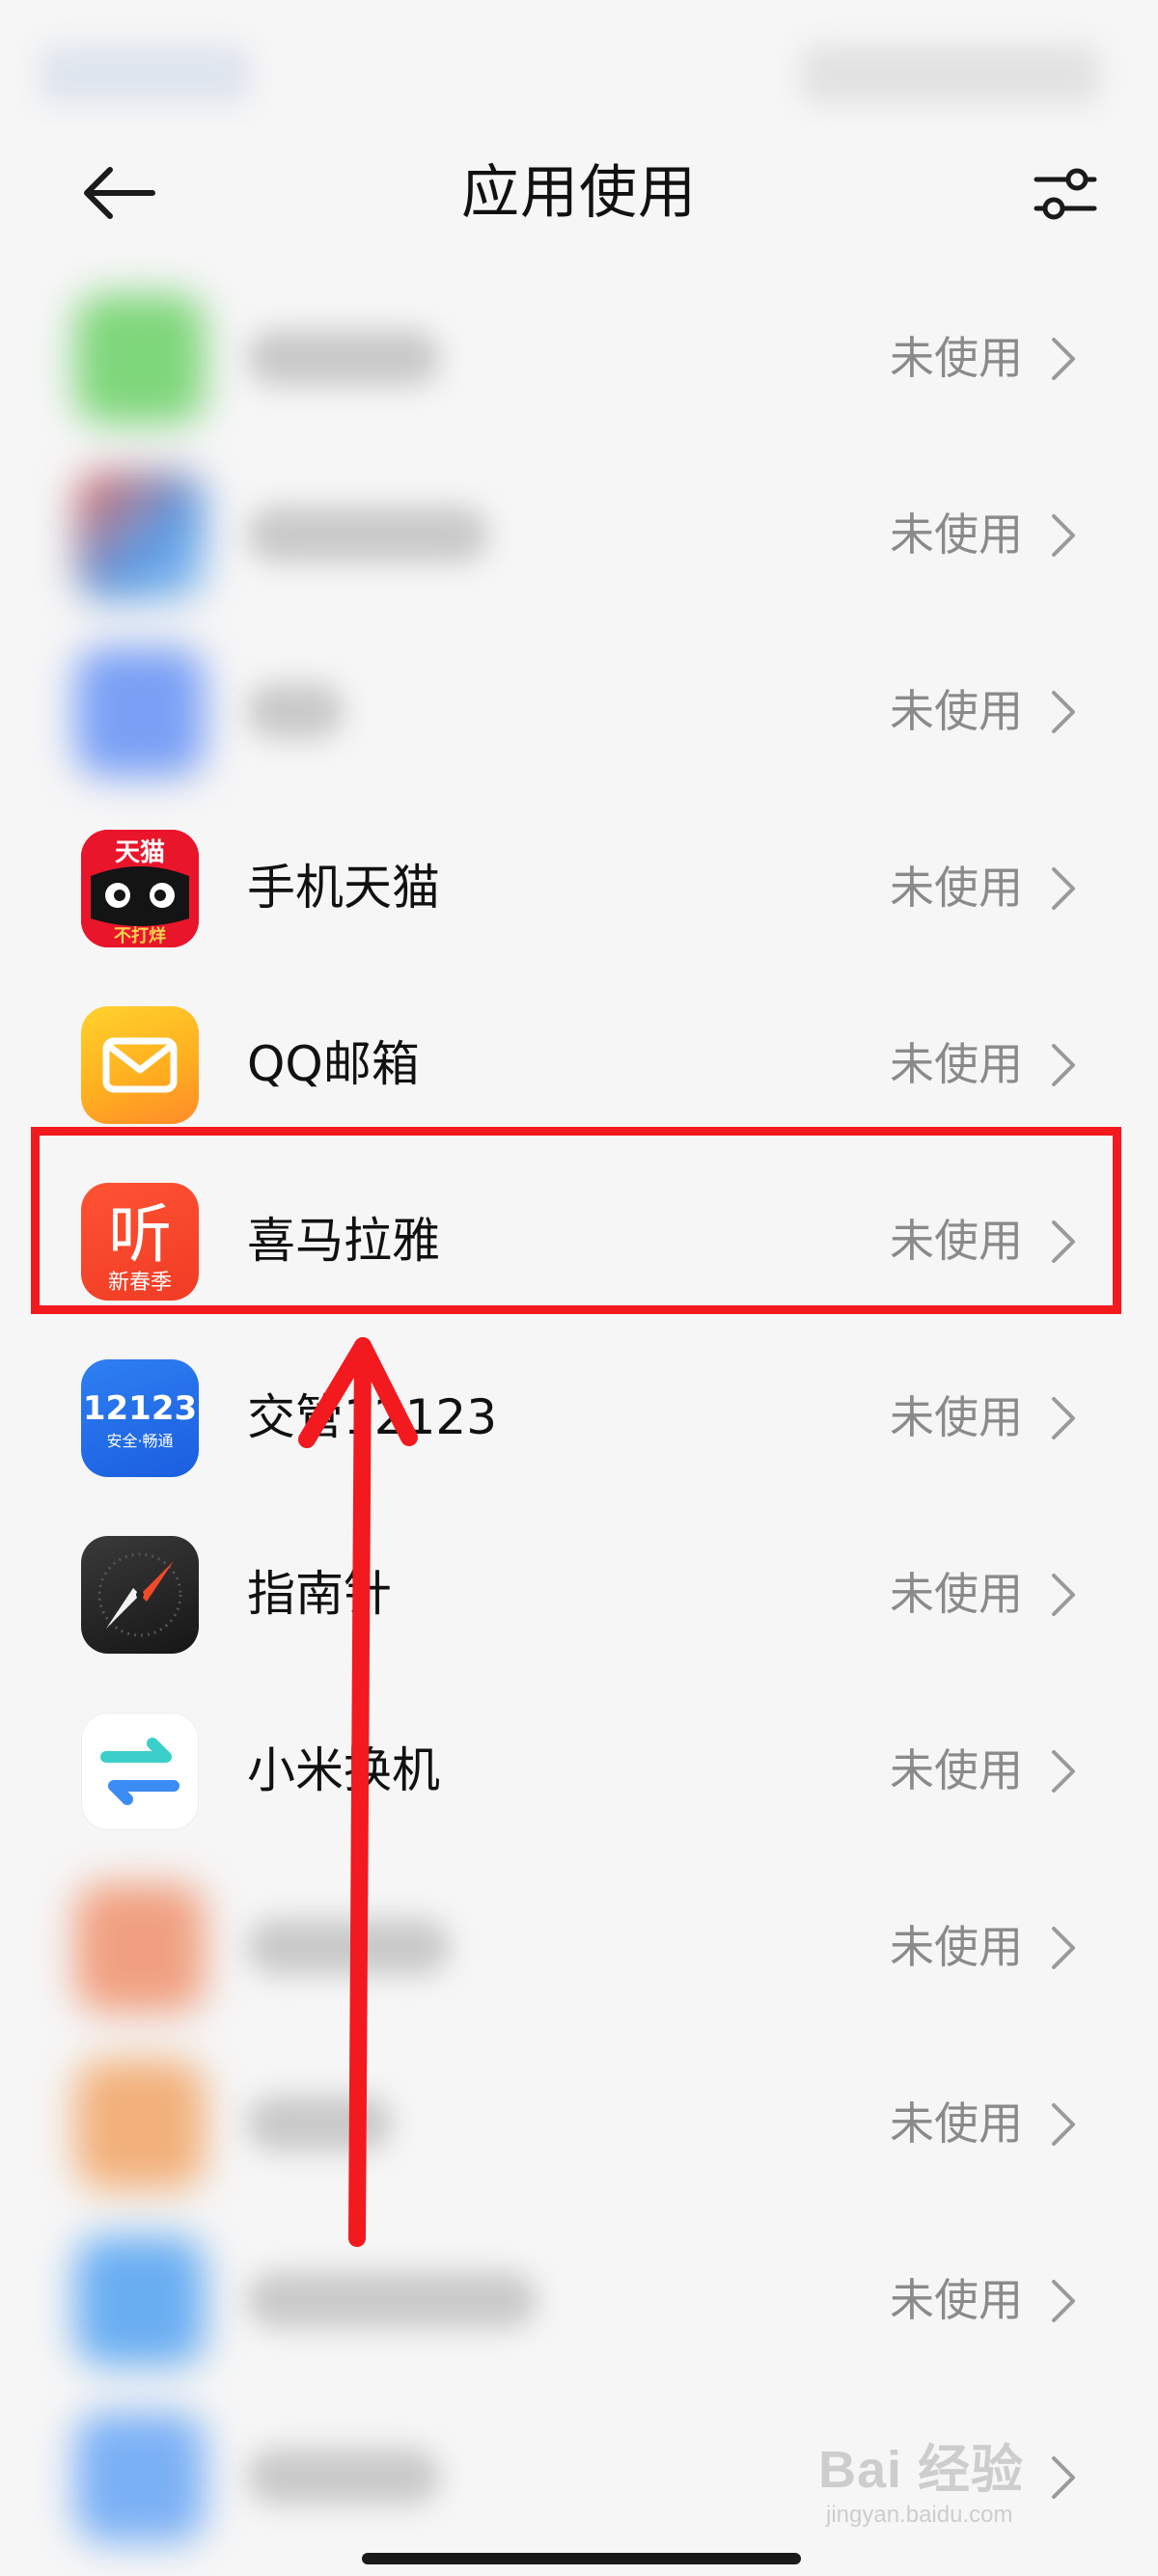 This screenshot has height=2576, width=1158. I want to click on status-bar-left-blur, so click(145, 74).